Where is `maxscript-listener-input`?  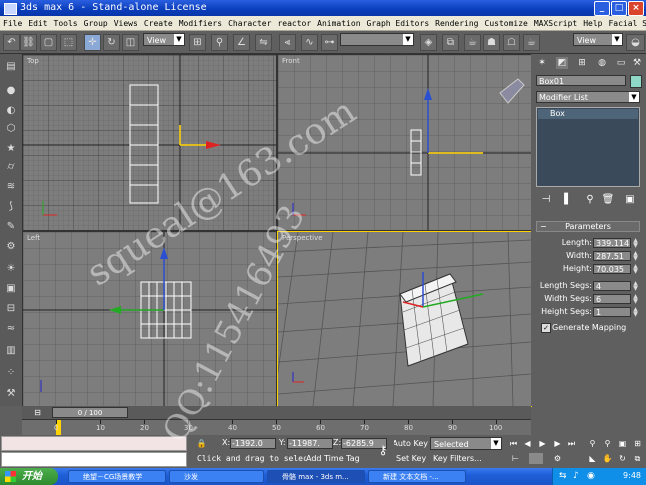 maxscript-listener-input is located at coordinates (94, 443).